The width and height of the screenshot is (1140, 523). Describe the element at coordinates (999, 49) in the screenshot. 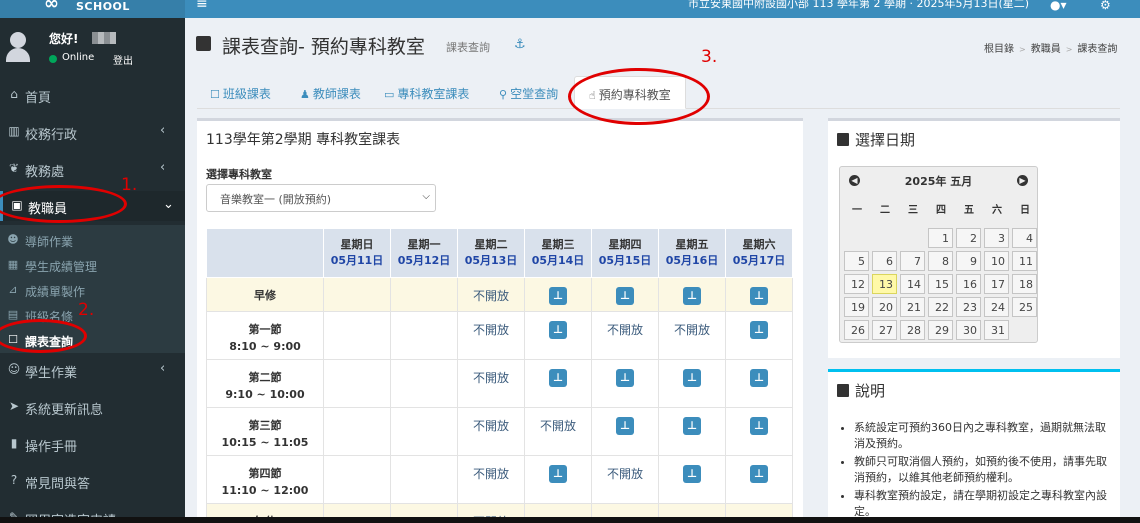

I see `breadcrumb-root: 根目錄` at that location.